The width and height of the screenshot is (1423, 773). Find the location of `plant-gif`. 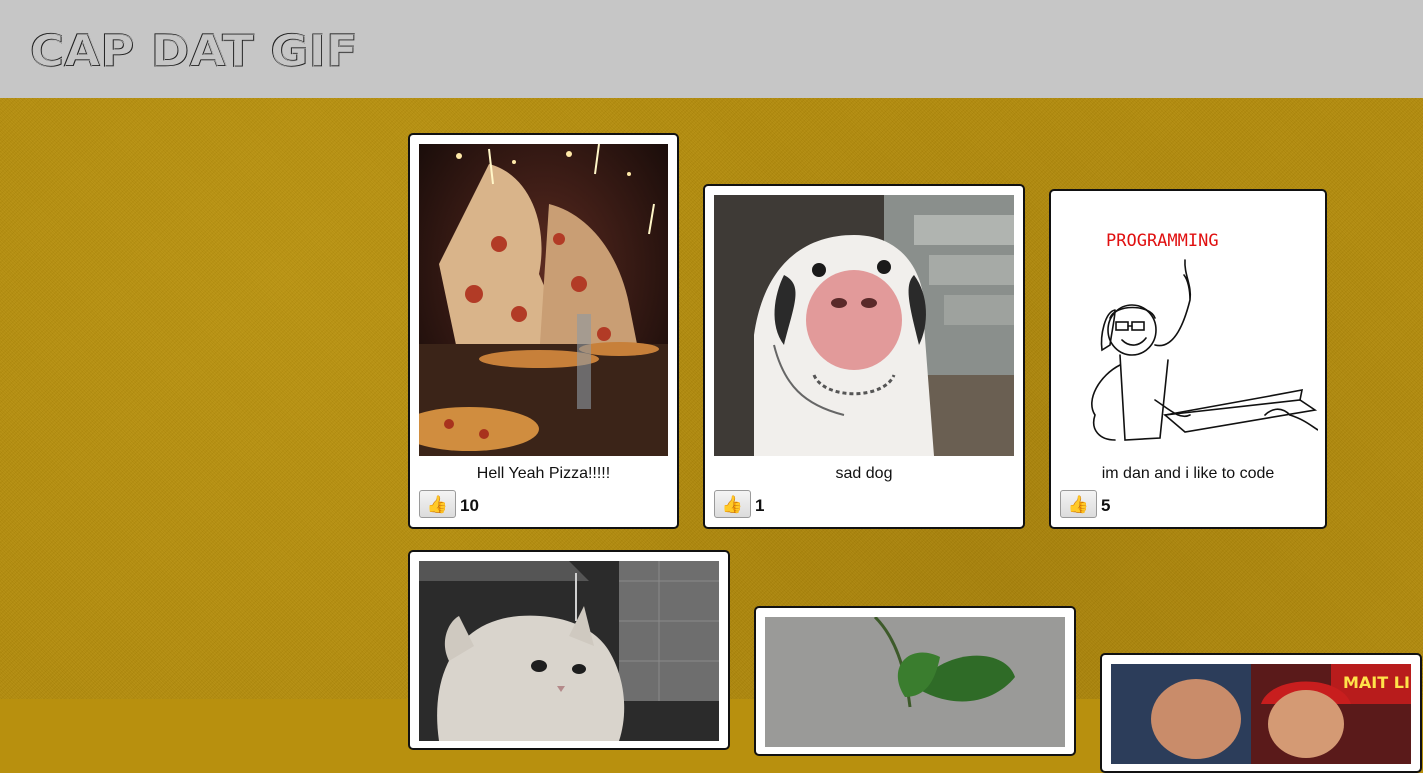

plant-gif is located at coordinates (915, 682).